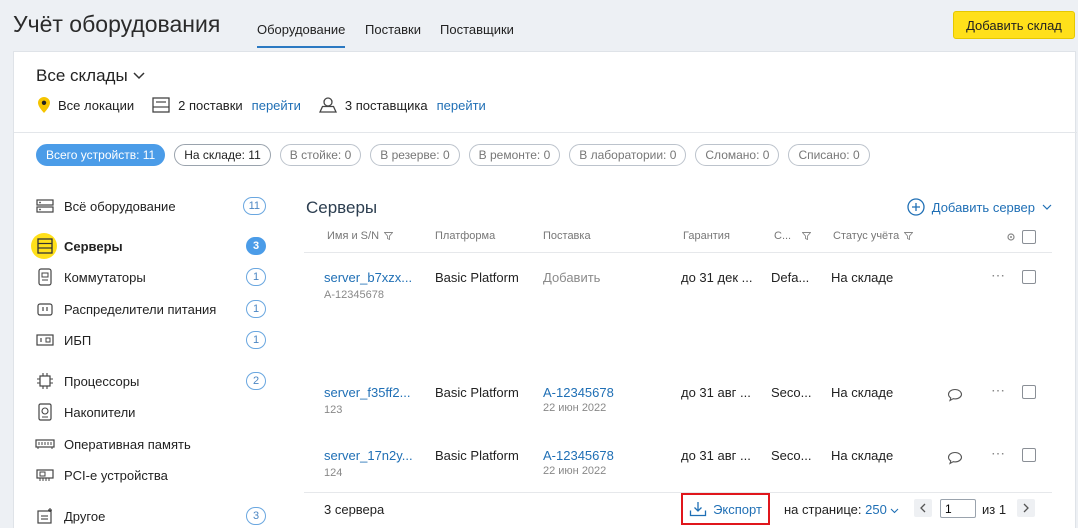 This screenshot has height=528, width=1078. Describe the element at coordinates (477, 277) in the screenshot. I see `platform-cell: Basic Platform` at that location.